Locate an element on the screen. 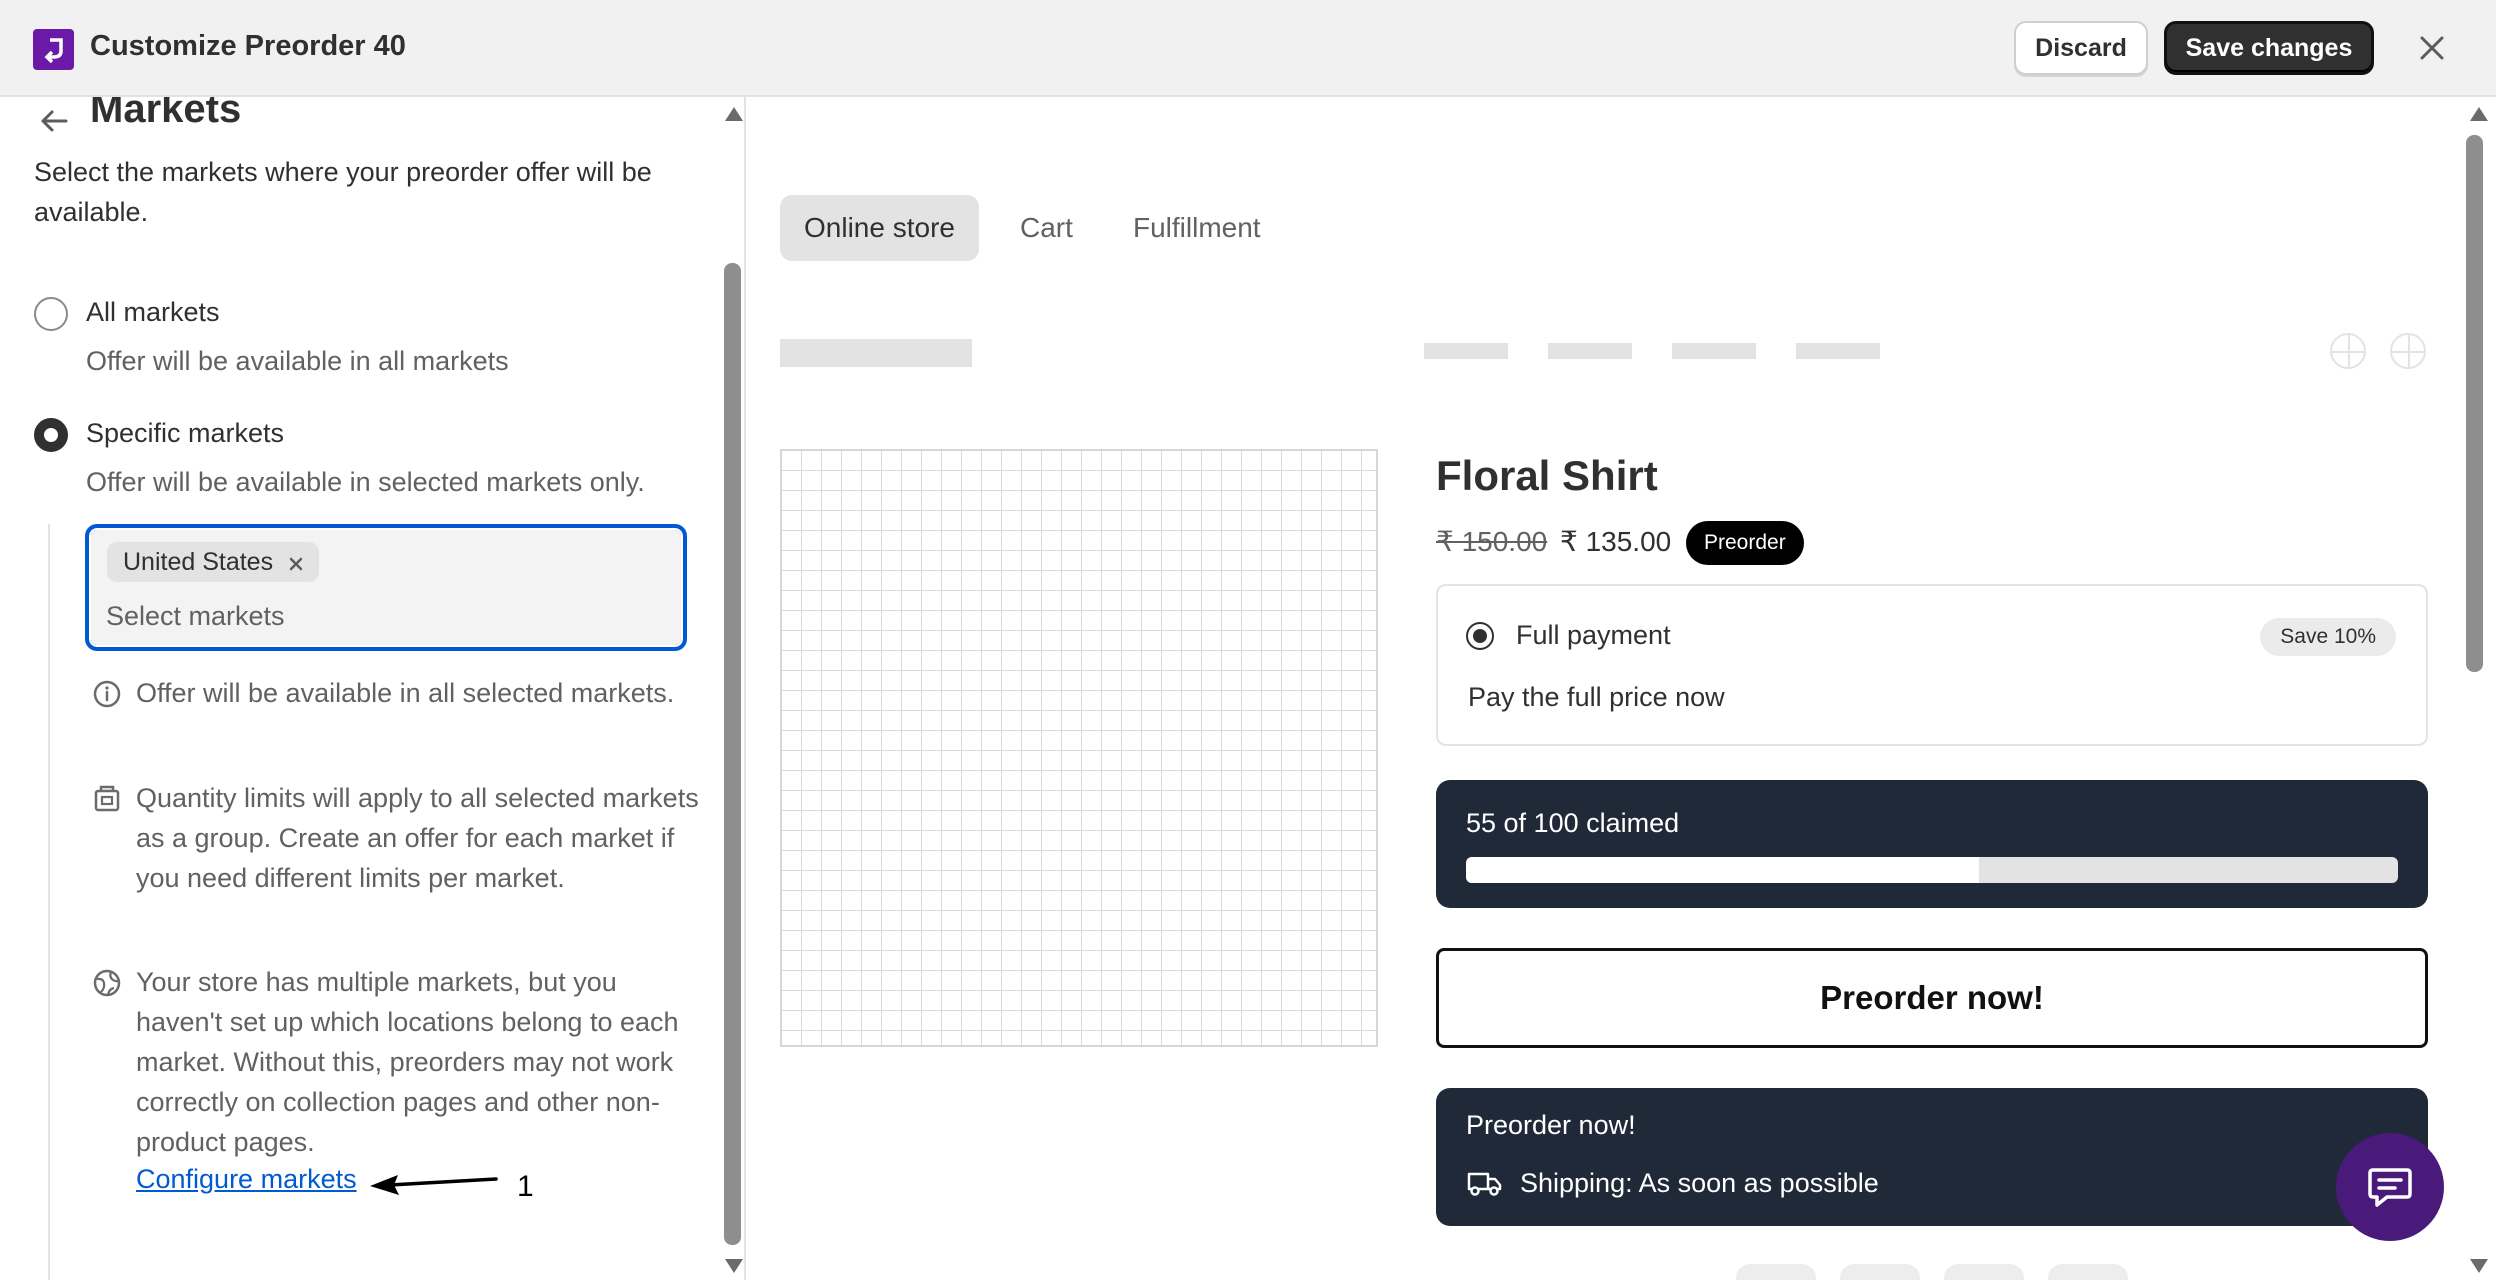 The width and height of the screenshot is (2496, 1280). right-scroll-thumb is located at coordinates (2474, 403).